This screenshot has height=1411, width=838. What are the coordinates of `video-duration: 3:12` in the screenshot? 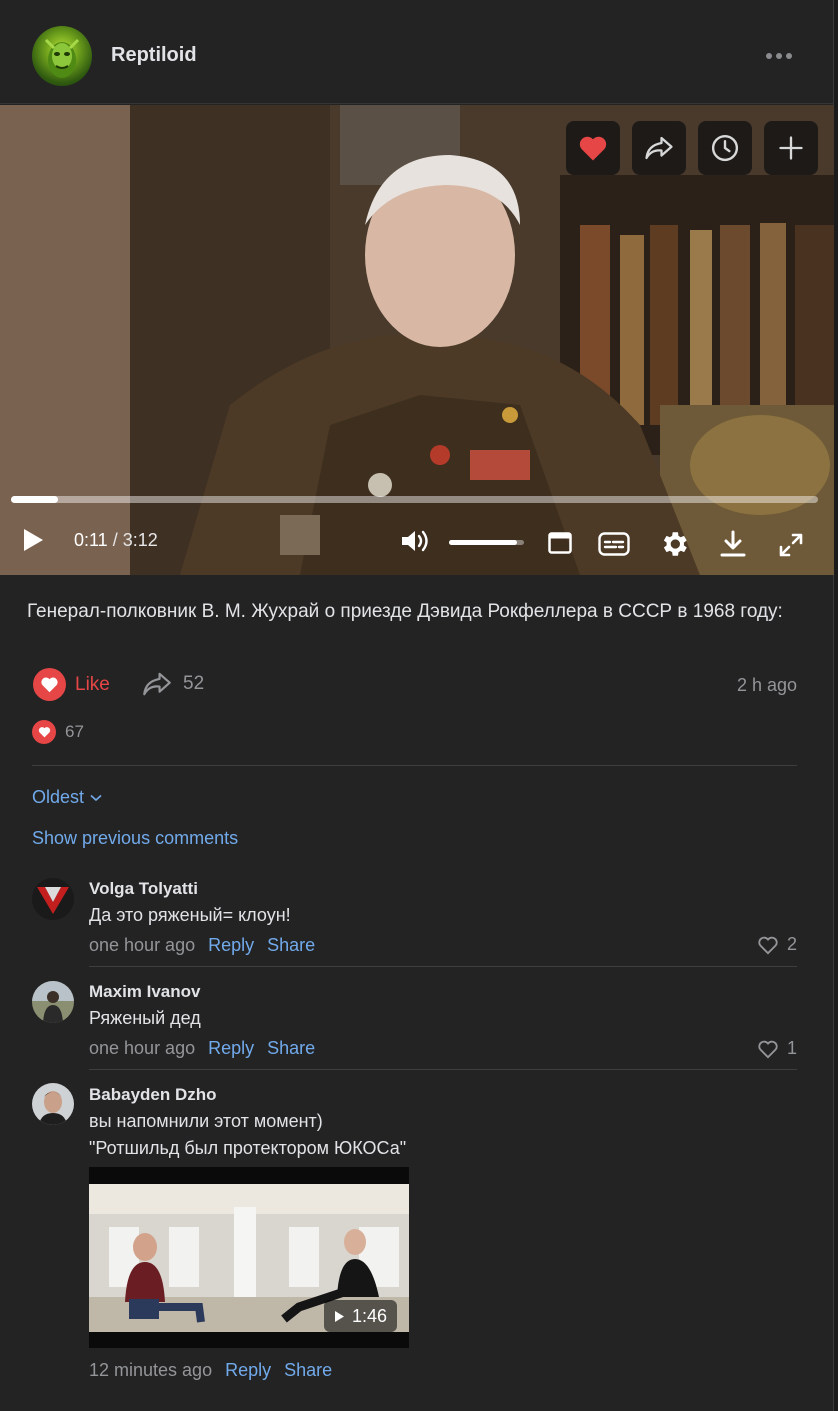 It's located at (140, 540).